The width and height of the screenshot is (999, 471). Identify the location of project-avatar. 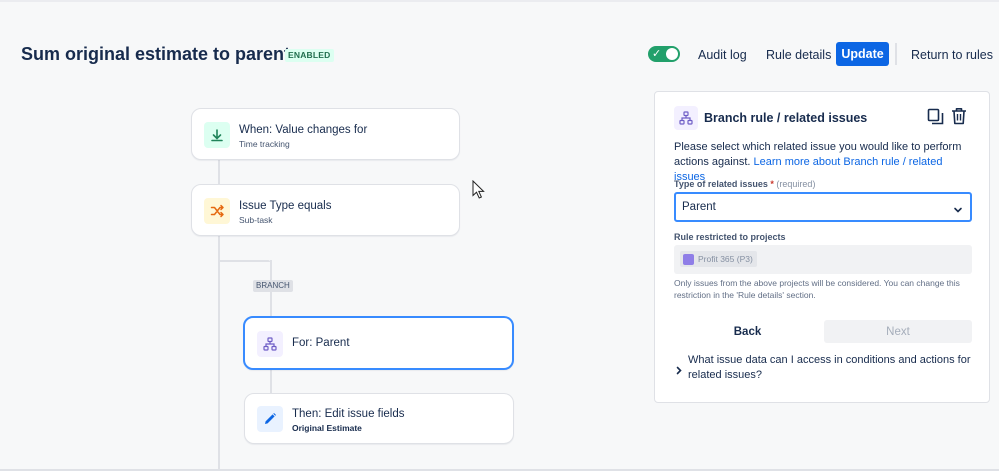
(688, 259).